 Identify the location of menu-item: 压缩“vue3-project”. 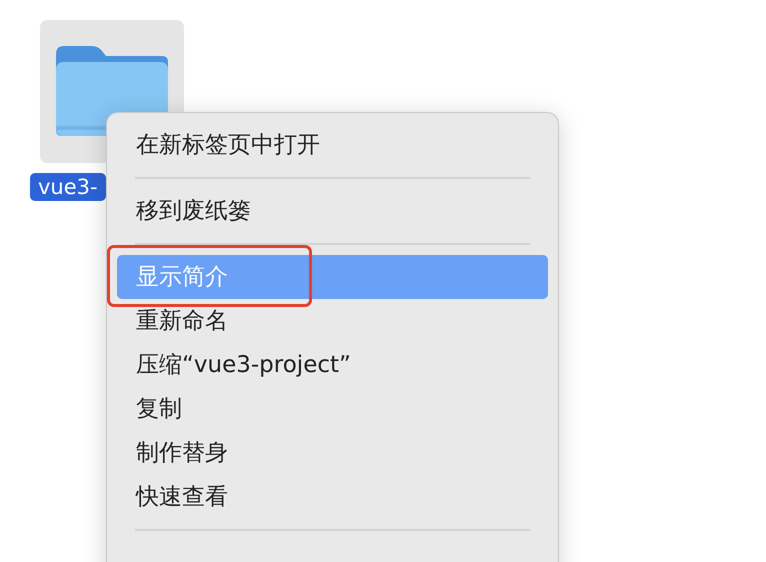
(332, 365).